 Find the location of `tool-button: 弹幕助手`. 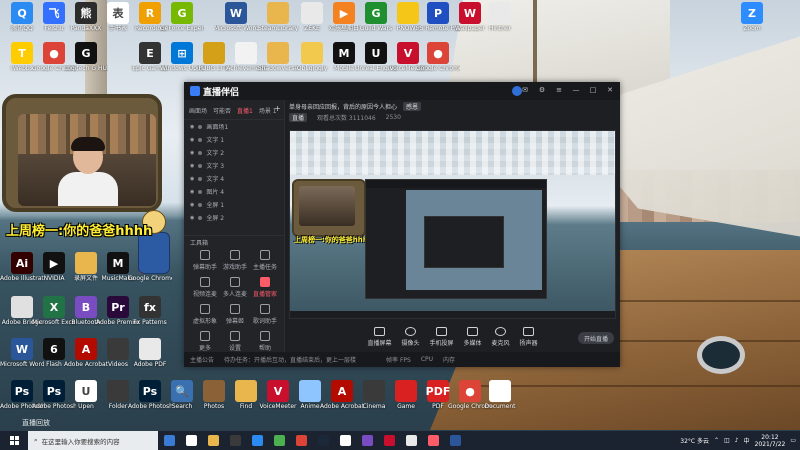

tool-button: 弹幕助手 is located at coordinates (205, 260).